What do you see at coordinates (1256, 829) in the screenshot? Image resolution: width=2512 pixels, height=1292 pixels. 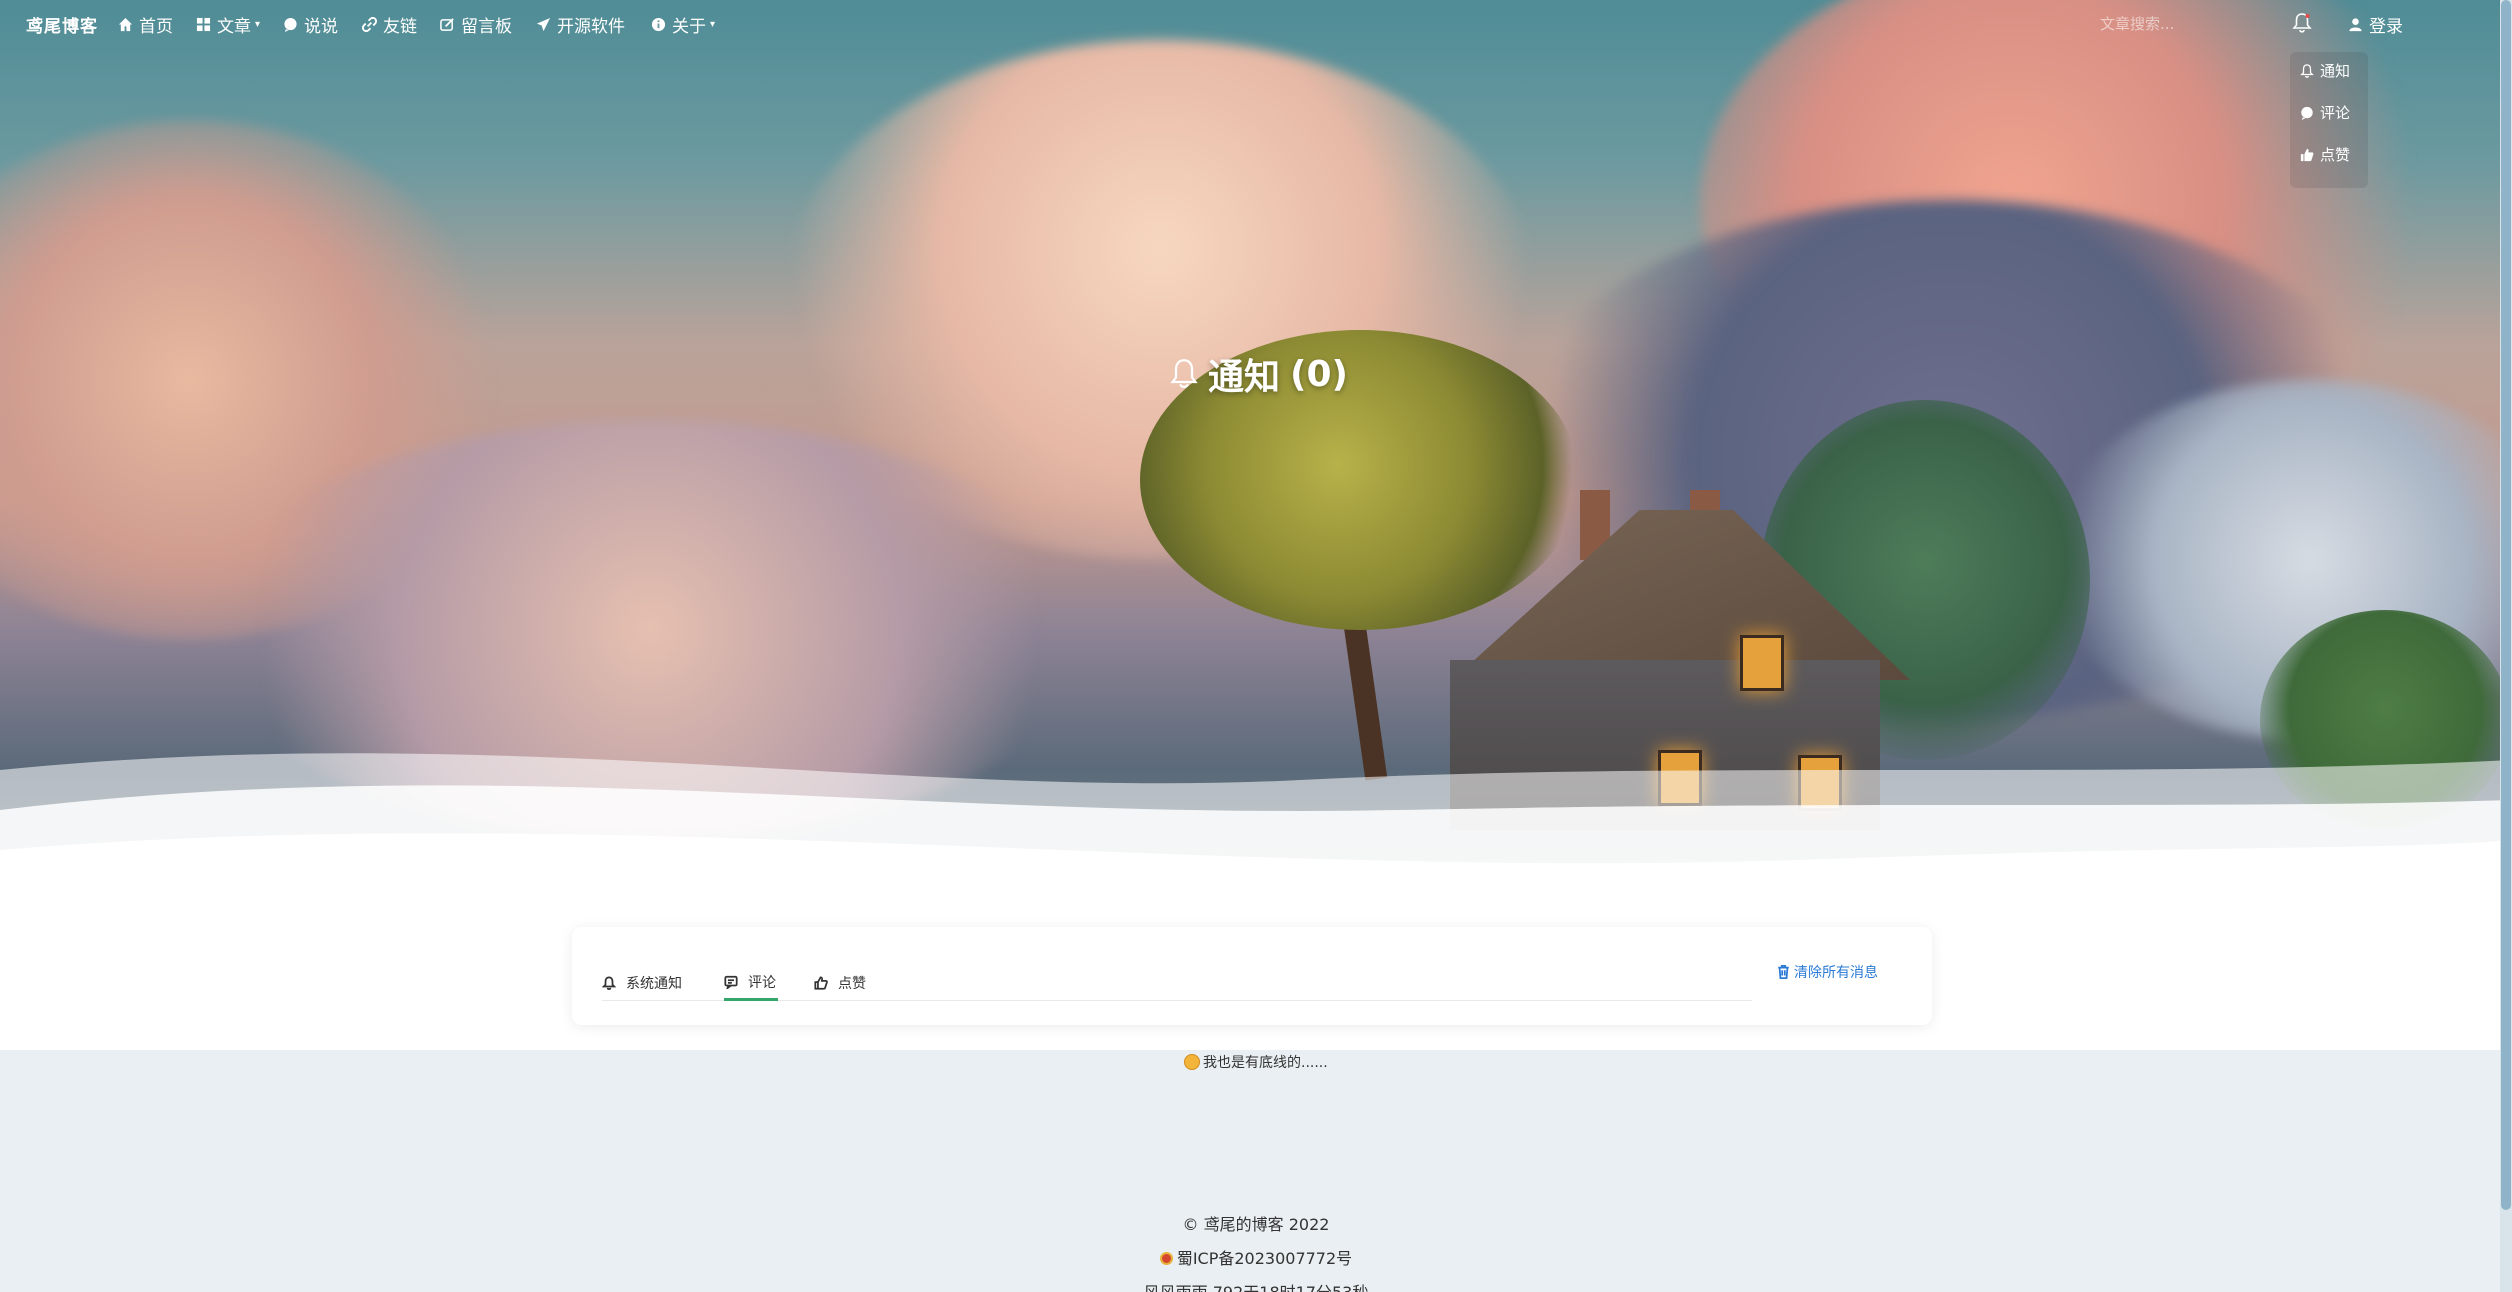 I see `hero-wave` at bounding box center [1256, 829].